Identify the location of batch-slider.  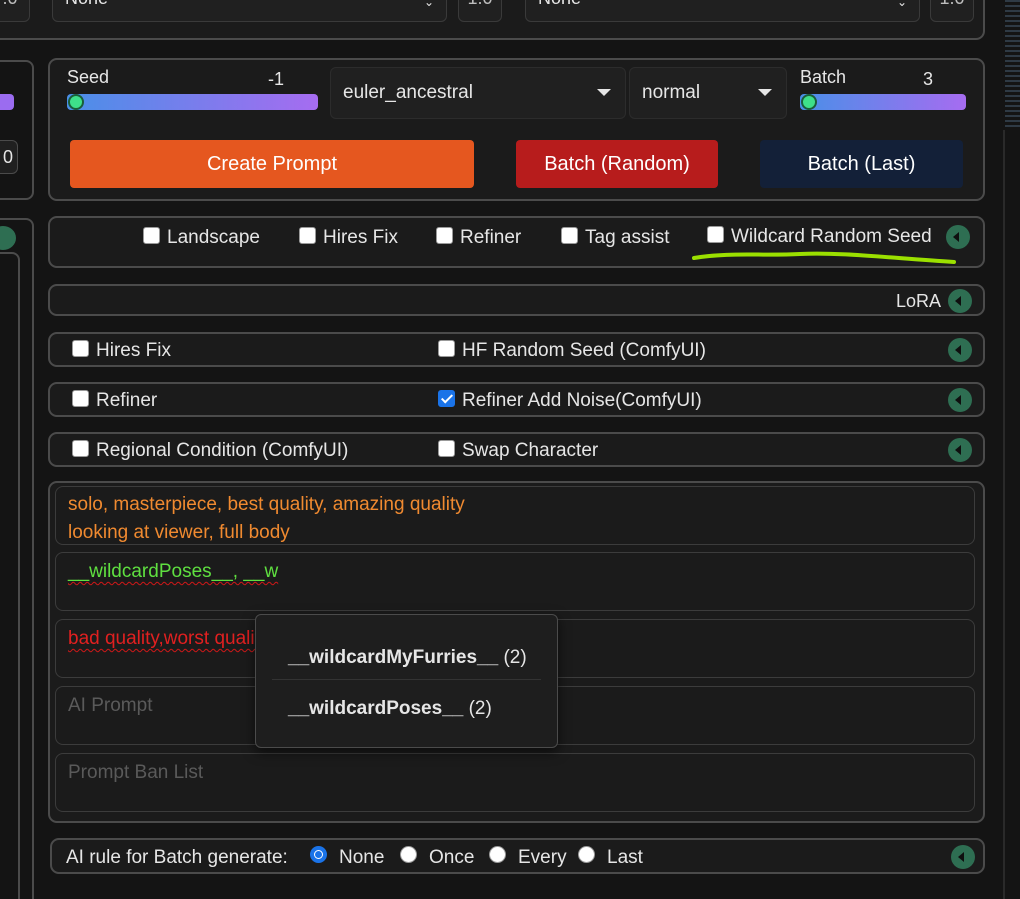
(883, 102).